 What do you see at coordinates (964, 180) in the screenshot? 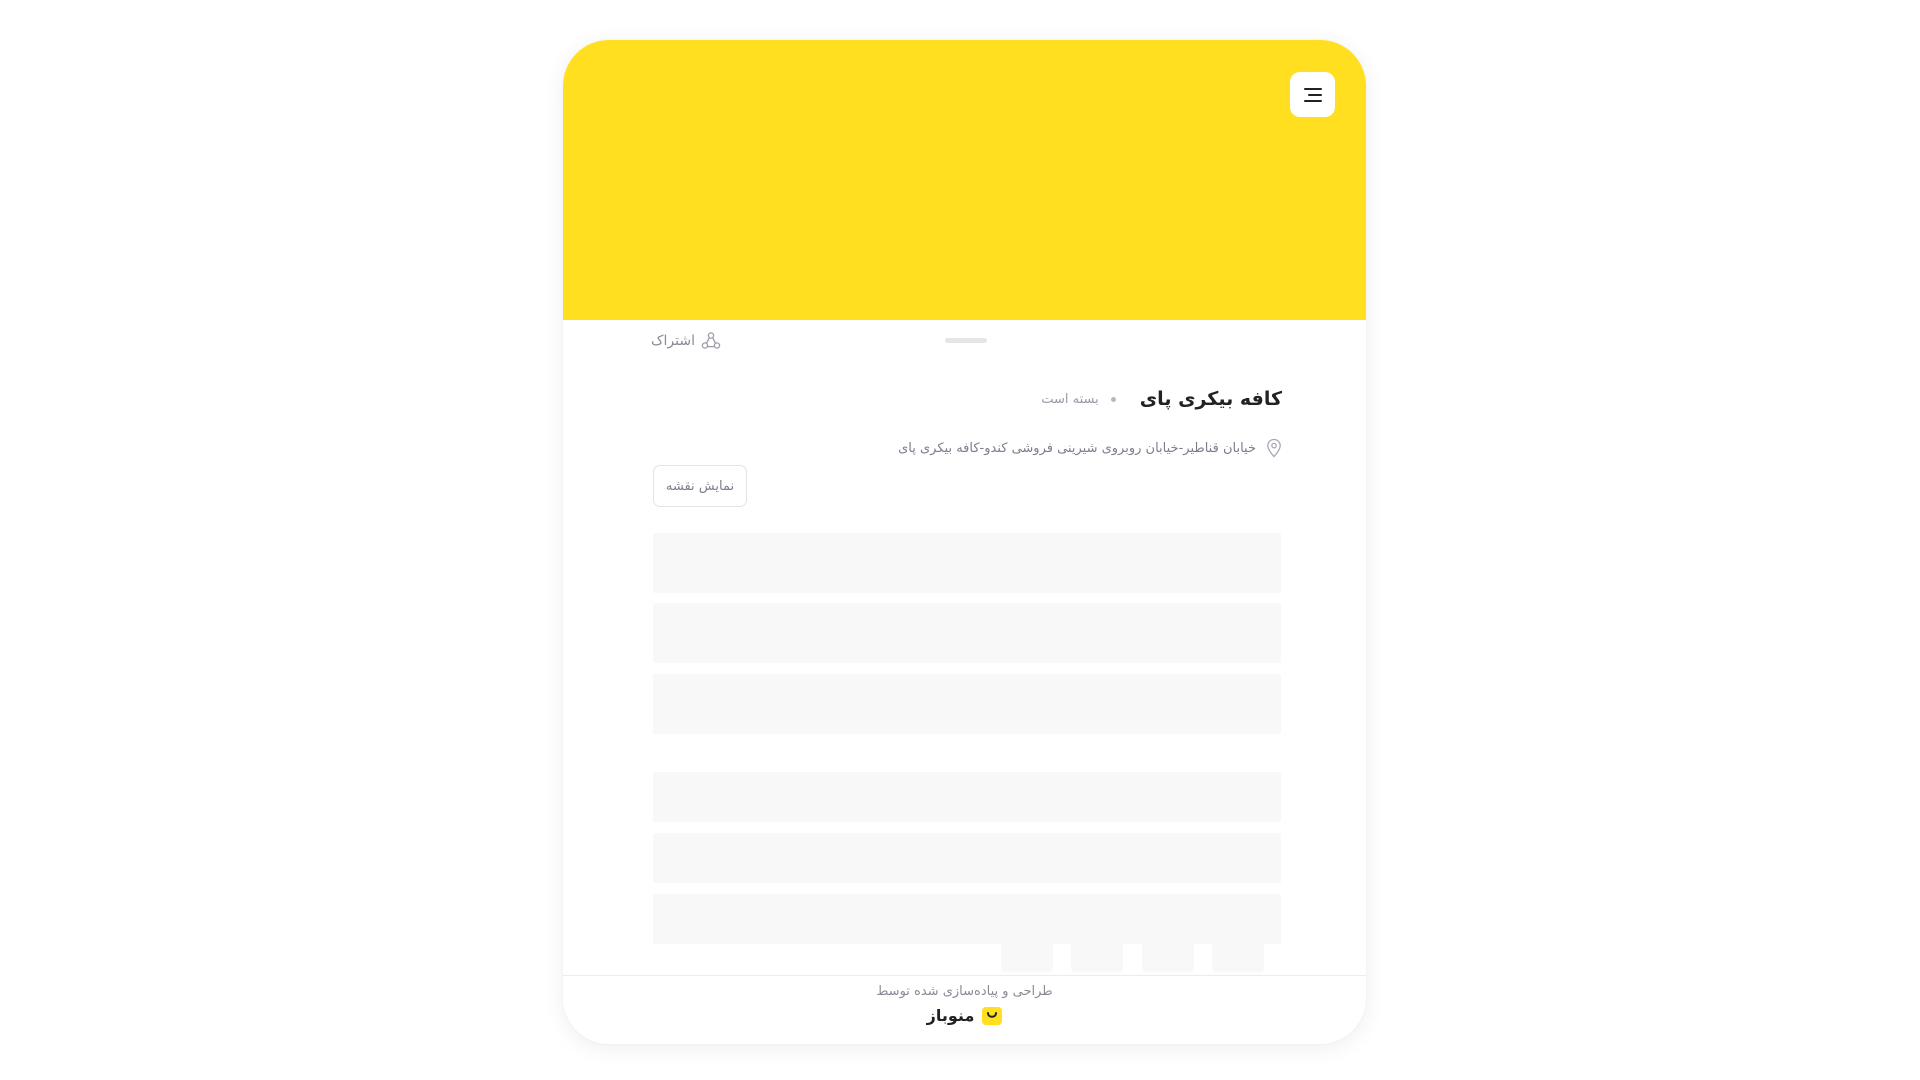
I see `header-banner` at bounding box center [964, 180].